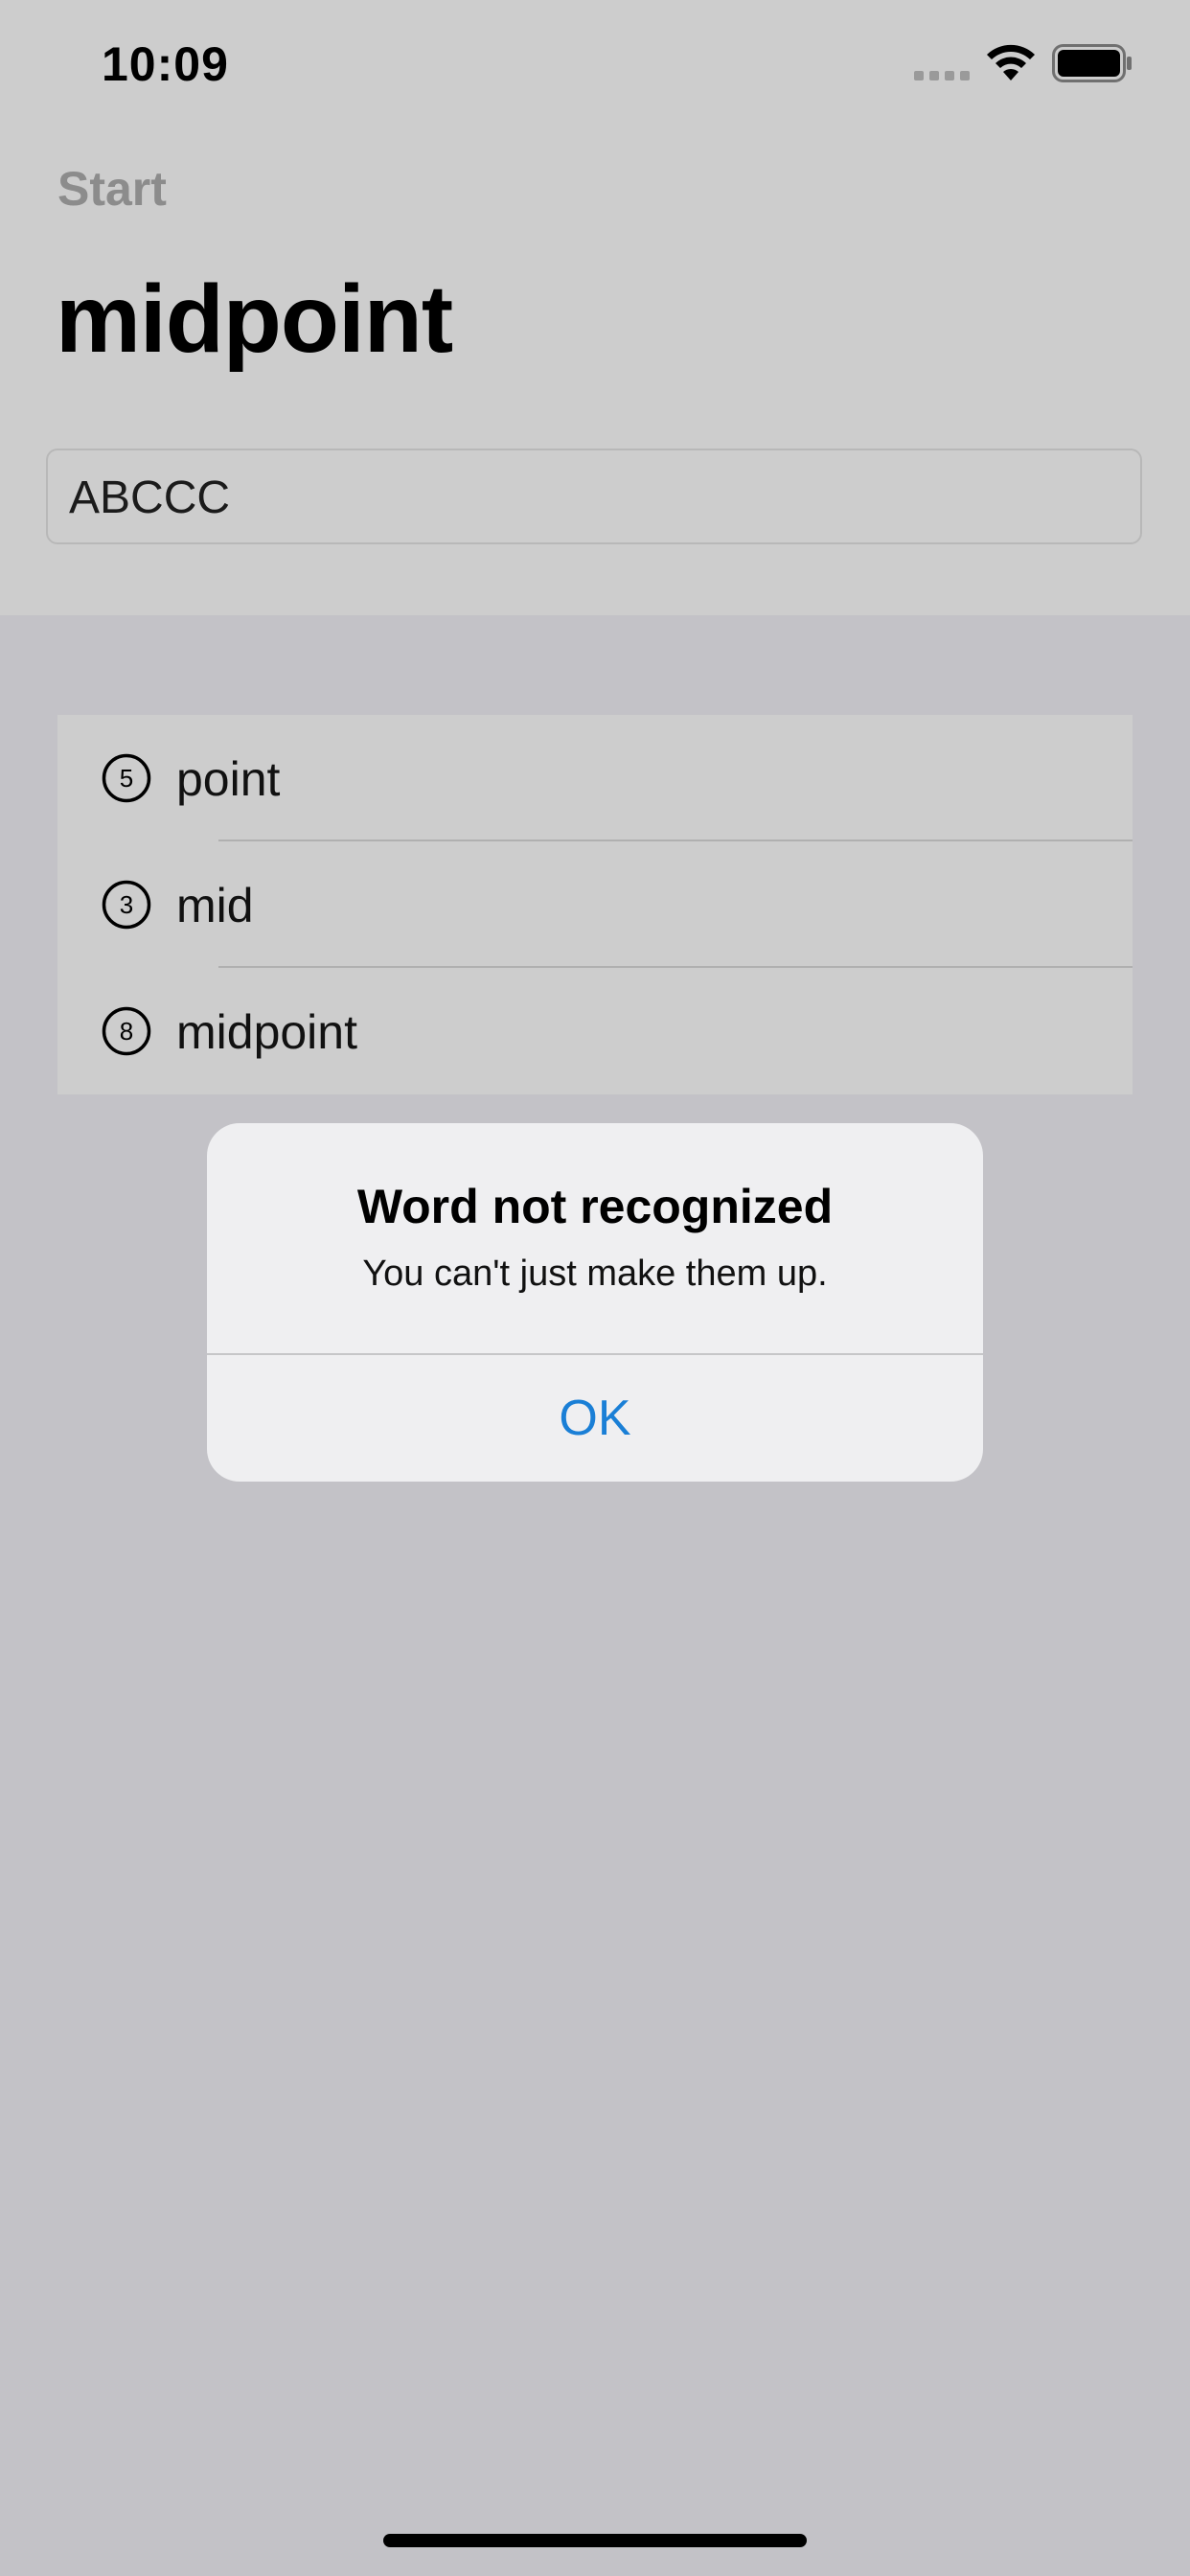 This screenshot has width=1190, height=2576. What do you see at coordinates (266, 1032) in the screenshot?
I see `word-label: midpoint` at bounding box center [266, 1032].